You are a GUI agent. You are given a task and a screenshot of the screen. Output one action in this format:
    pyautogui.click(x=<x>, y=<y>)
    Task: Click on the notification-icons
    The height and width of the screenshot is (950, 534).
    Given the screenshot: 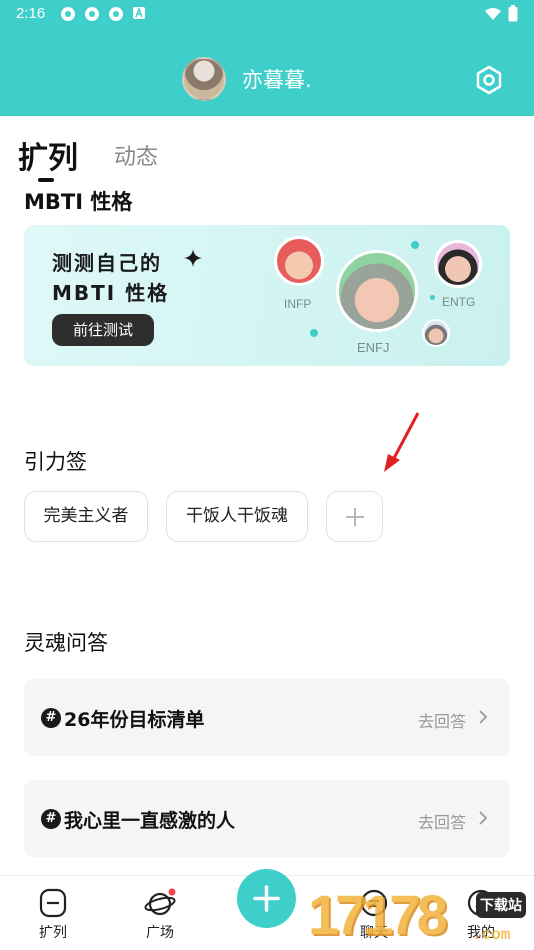 What is the action you would take?
    pyautogui.click(x=103, y=14)
    